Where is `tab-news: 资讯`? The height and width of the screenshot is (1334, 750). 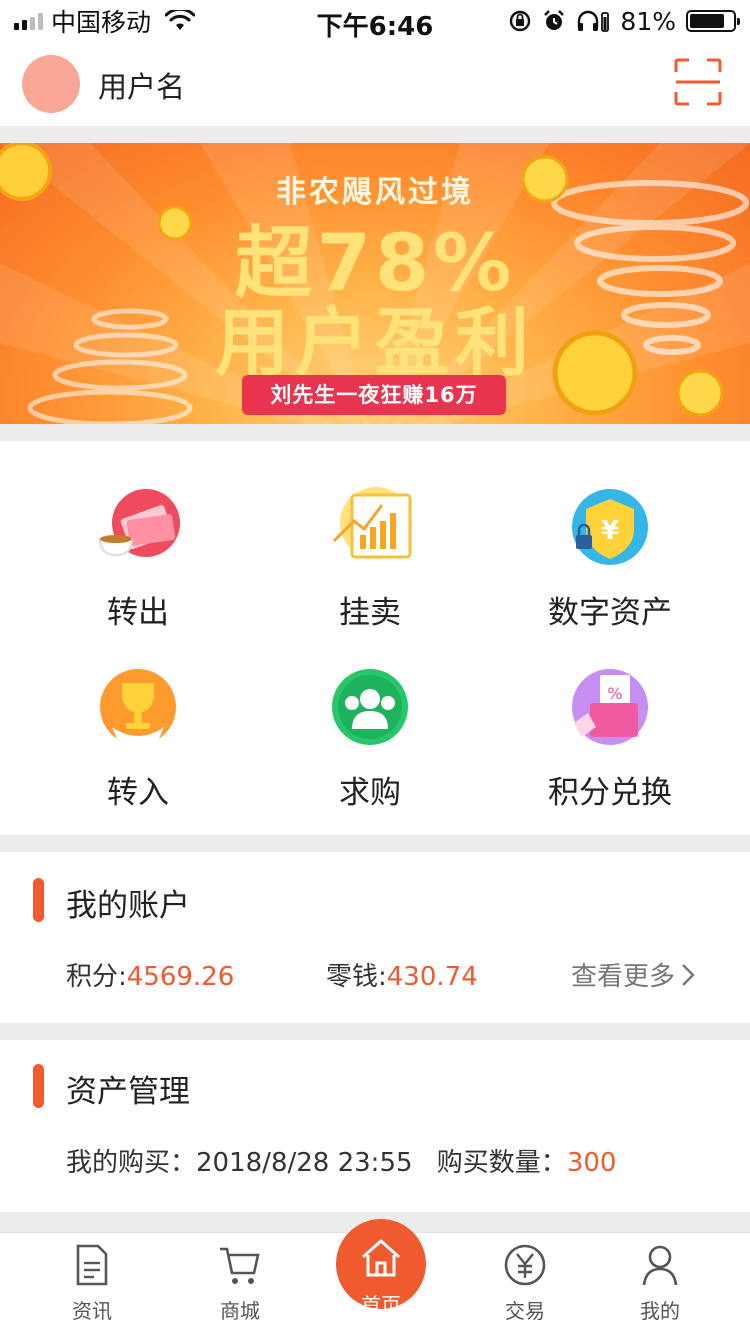 tab-news: 资讯 is located at coordinates (92, 1283).